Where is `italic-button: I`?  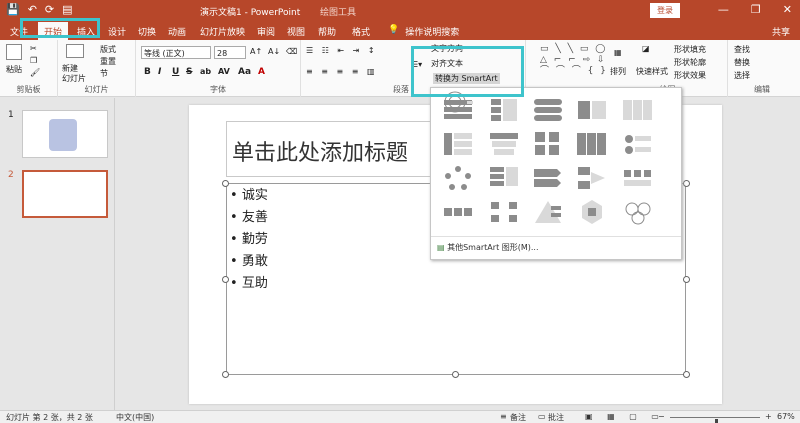
italic-button: I is located at coordinates (159, 72).